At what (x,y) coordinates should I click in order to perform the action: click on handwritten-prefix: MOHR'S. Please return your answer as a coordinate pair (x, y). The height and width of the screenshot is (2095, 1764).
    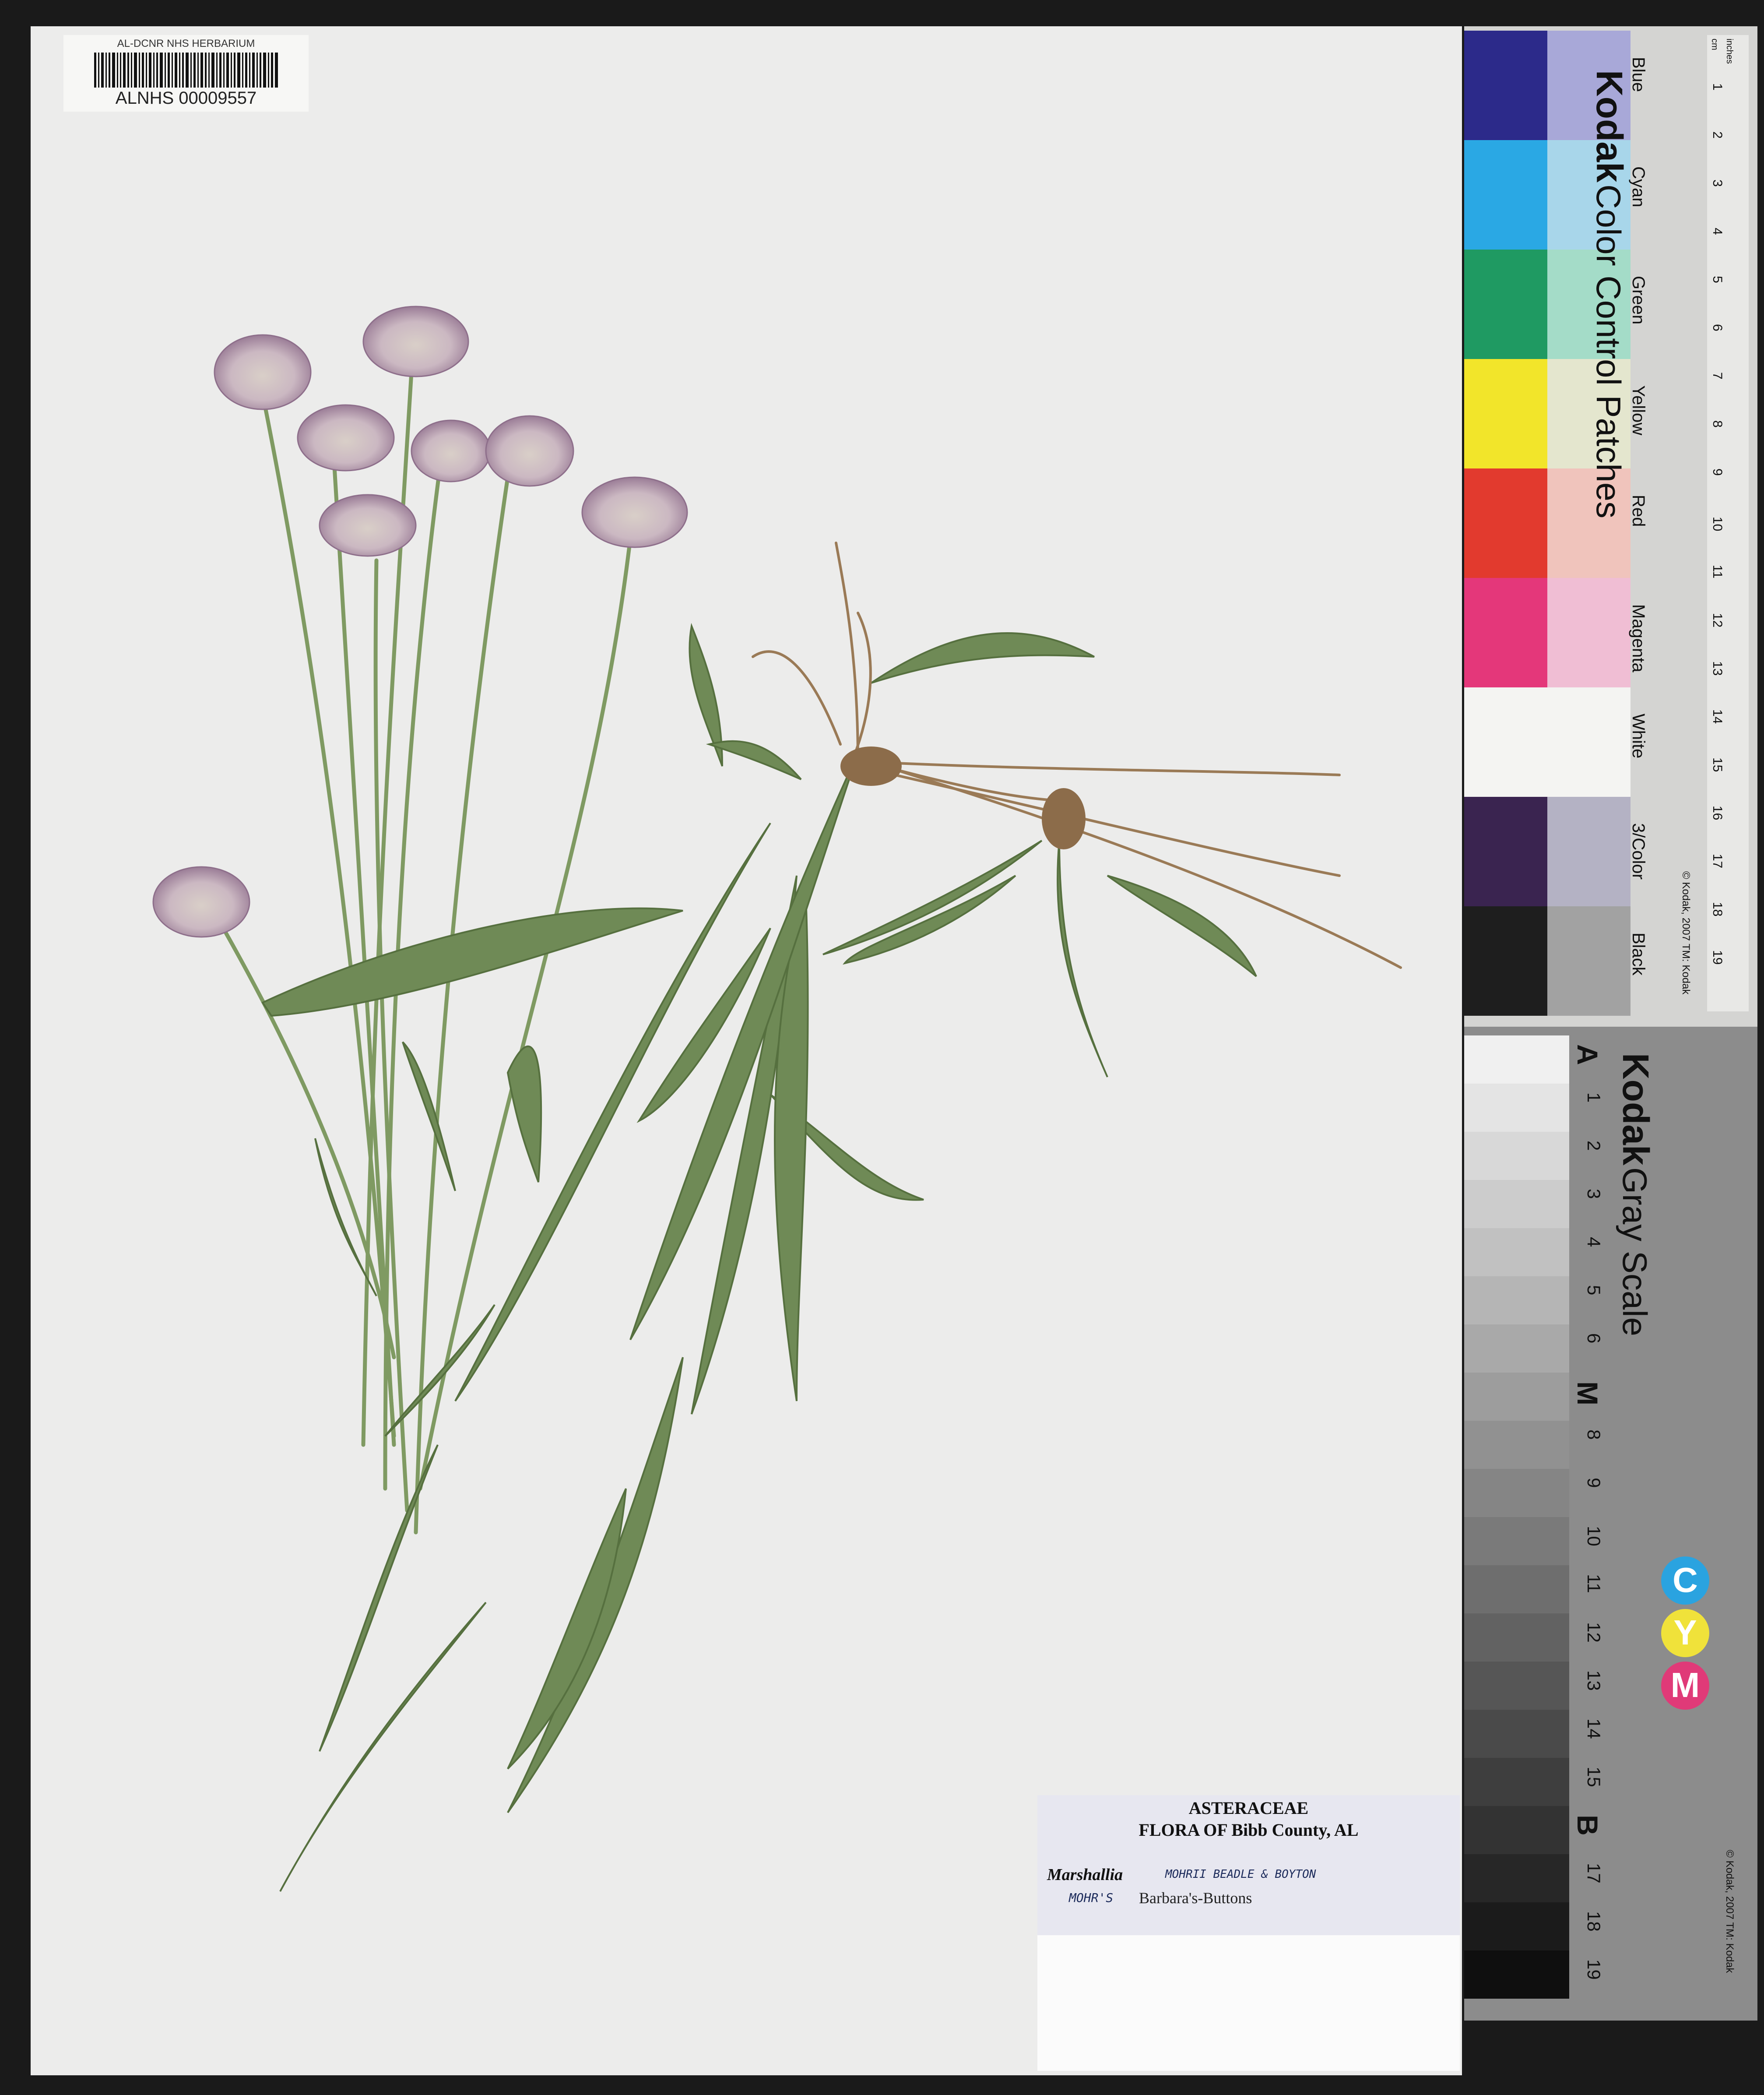
    Looking at the image, I should click on (1091, 1898).